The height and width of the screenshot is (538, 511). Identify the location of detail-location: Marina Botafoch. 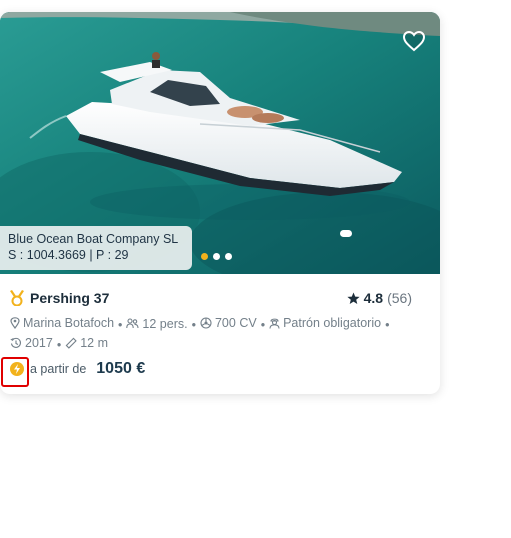
(62, 323).